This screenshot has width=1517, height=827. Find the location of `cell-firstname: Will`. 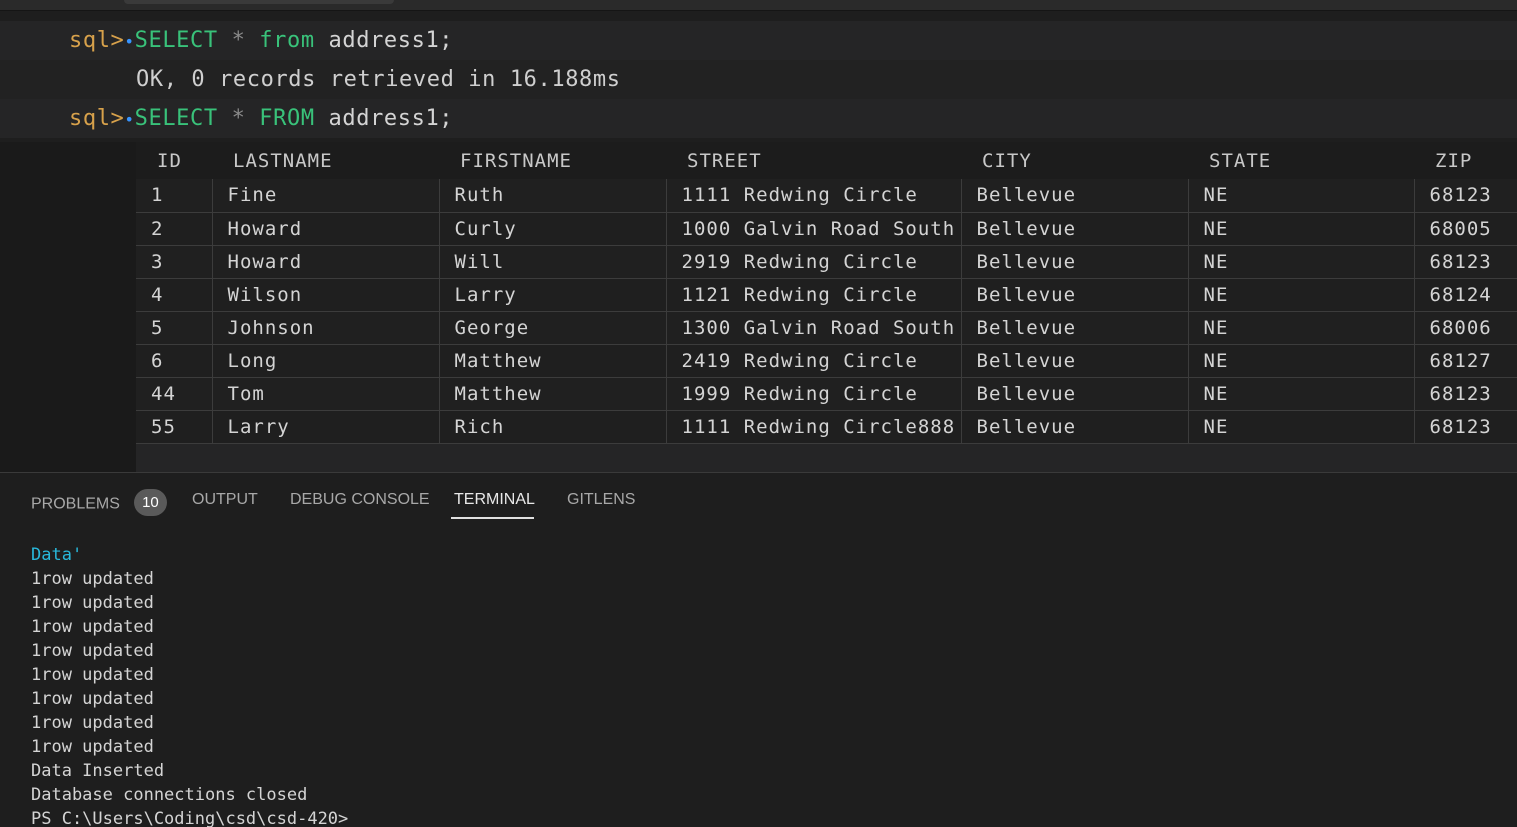

cell-firstname: Will is located at coordinates (552, 262).